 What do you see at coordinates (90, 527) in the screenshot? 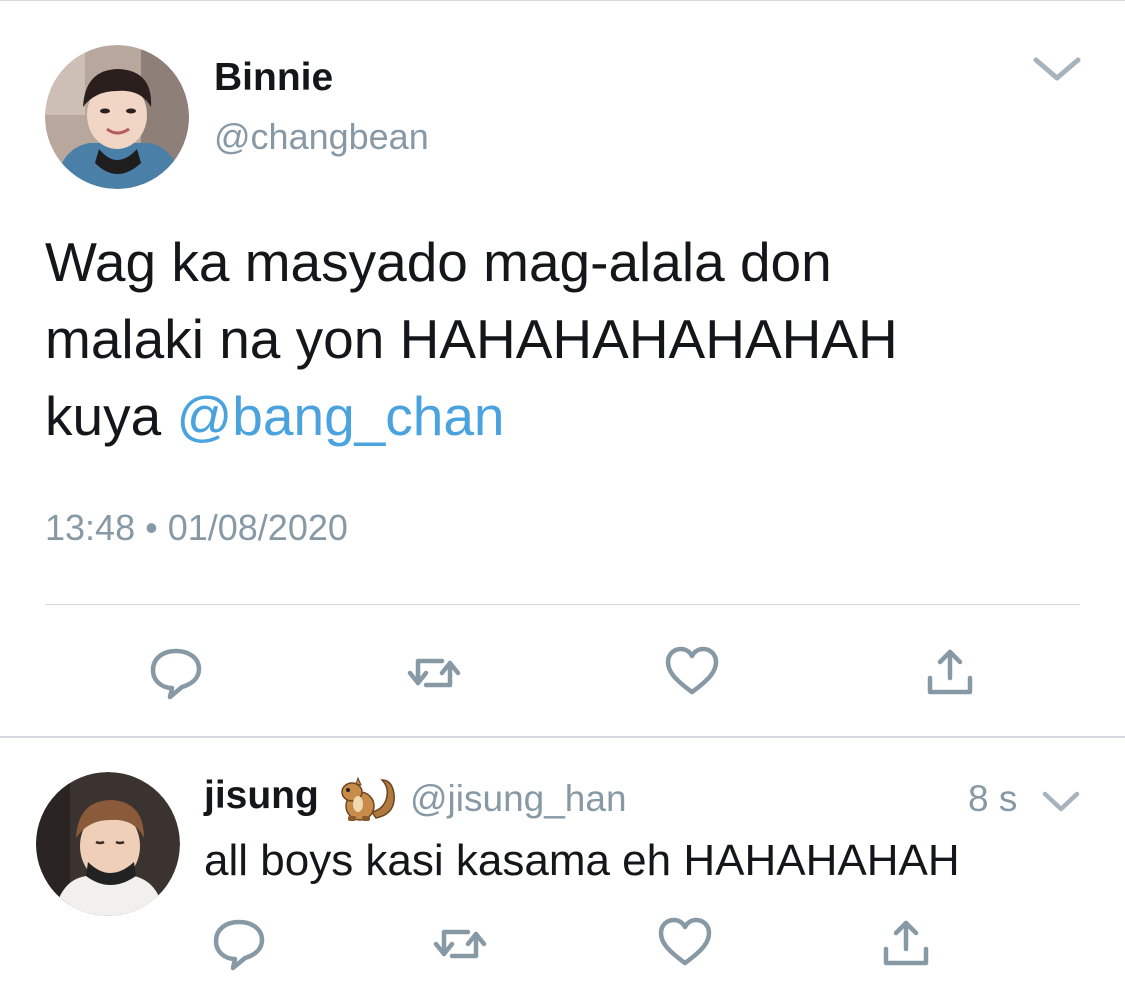
I see `tweet-time: 13:48` at bounding box center [90, 527].